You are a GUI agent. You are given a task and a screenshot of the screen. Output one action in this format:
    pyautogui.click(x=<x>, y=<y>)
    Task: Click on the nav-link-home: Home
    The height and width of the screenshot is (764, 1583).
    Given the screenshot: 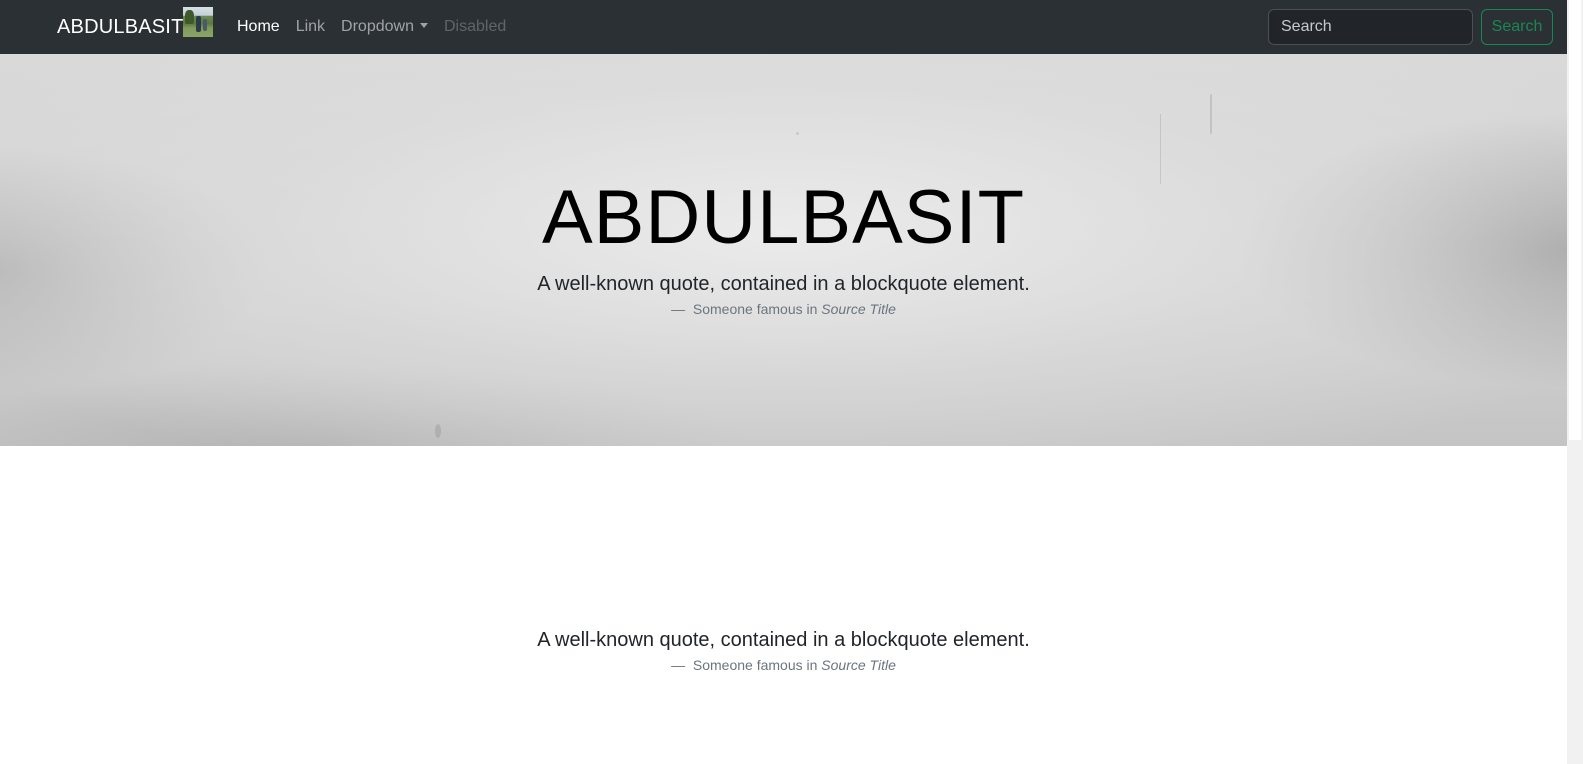 What is the action you would take?
    pyautogui.click(x=258, y=27)
    